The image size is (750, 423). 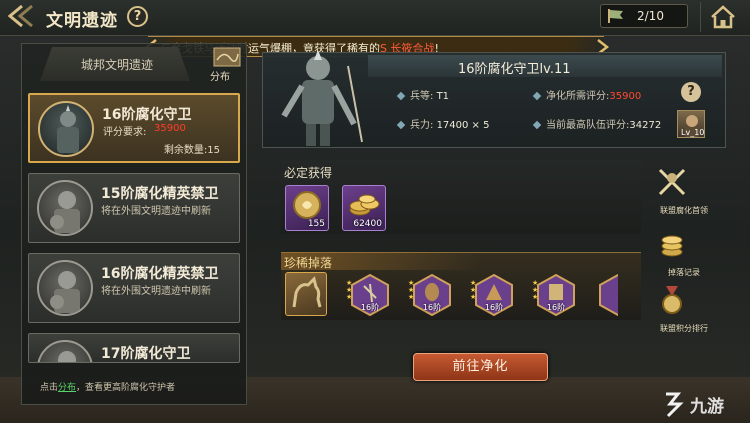 I want to click on hint-suffix: ，查看更高阶腐化守护者, so click(x=126, y=388).